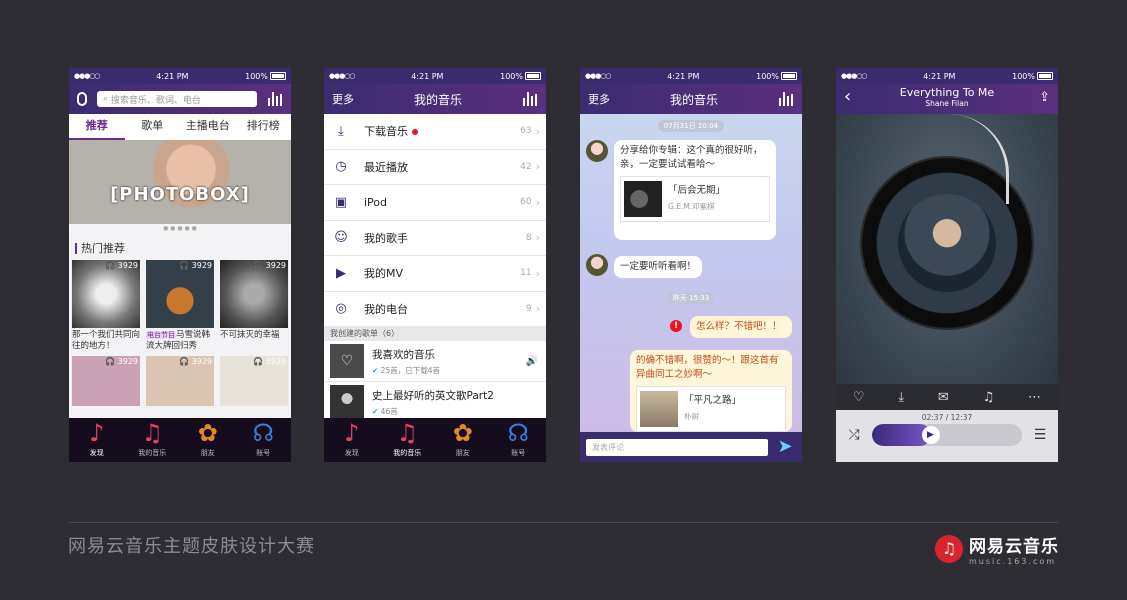  Describe the element at coordinates (341, 167) in the screenshot. I see `clock-icon: ◷` at that location.